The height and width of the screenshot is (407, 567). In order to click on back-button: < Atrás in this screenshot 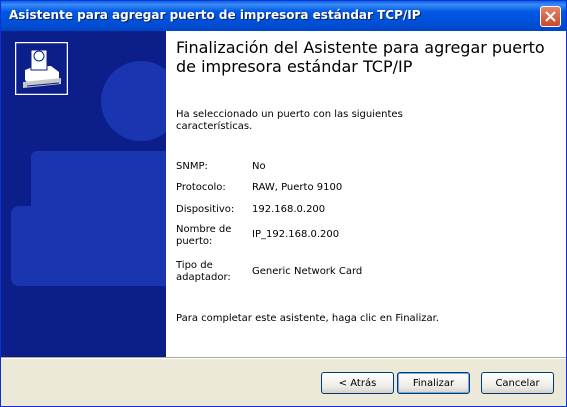, I will do `click(357, 383)`.